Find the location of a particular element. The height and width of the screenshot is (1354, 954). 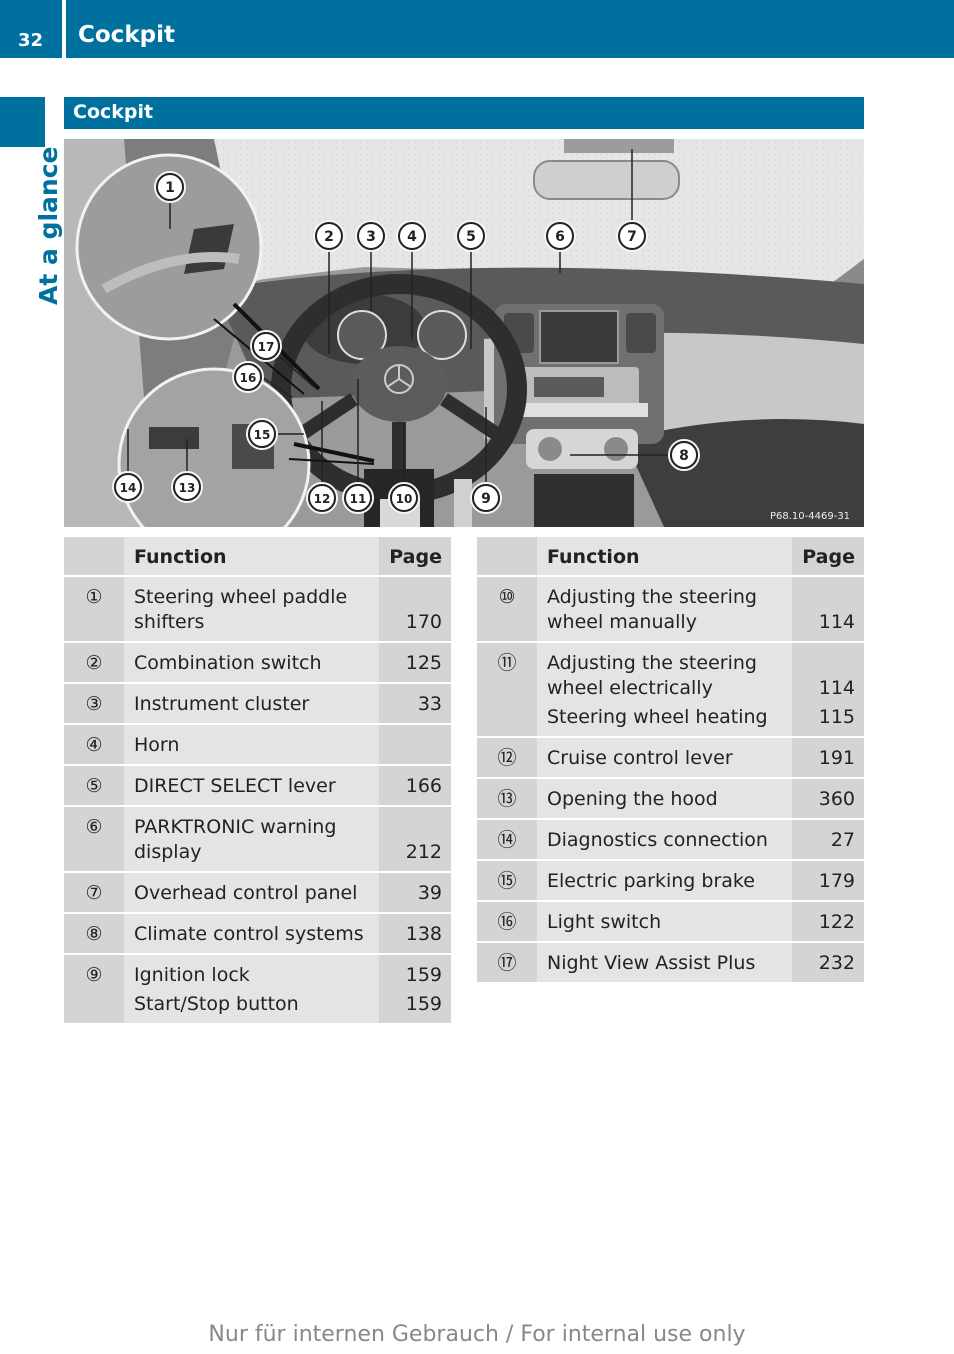

steering-wheel-hub is located at coordinates (399, 384).